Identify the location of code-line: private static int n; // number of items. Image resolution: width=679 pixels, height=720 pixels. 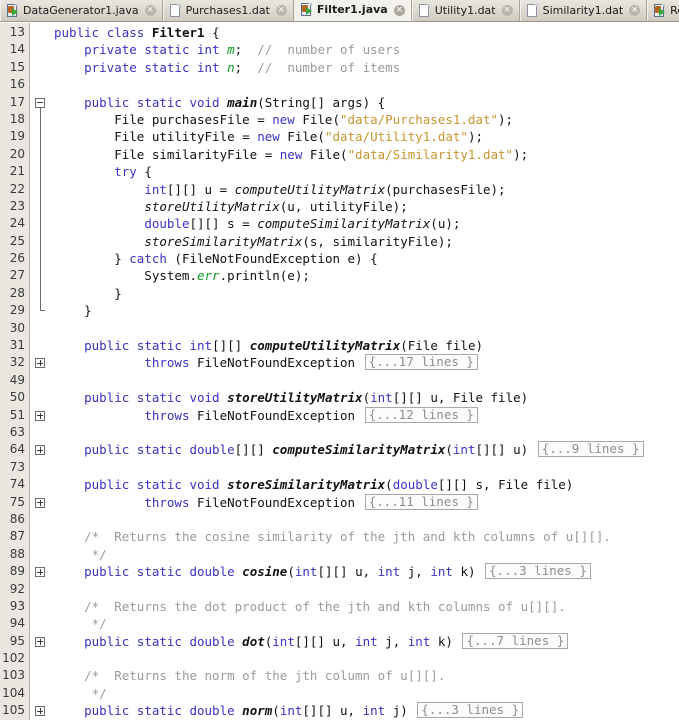
(366, 67).